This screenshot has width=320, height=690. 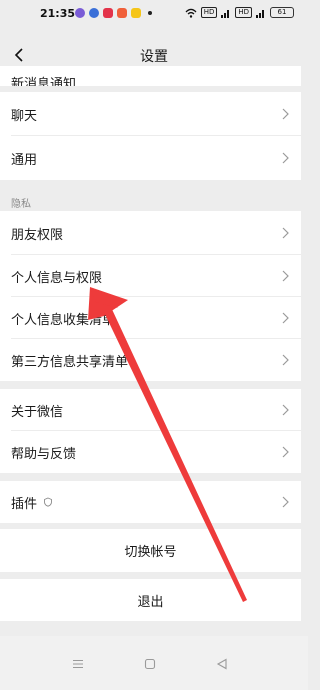 What do you see at coordinates (113, 13) in the screenshot?
I see `notification-icons` at bounding box center [113, 13].